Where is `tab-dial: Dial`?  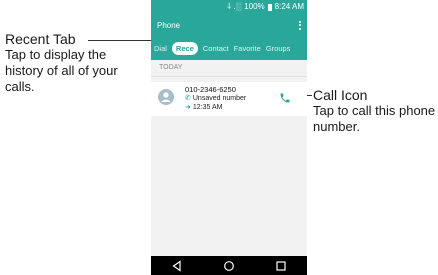 tab-dial: Dial is located at coordinates (160, 48).